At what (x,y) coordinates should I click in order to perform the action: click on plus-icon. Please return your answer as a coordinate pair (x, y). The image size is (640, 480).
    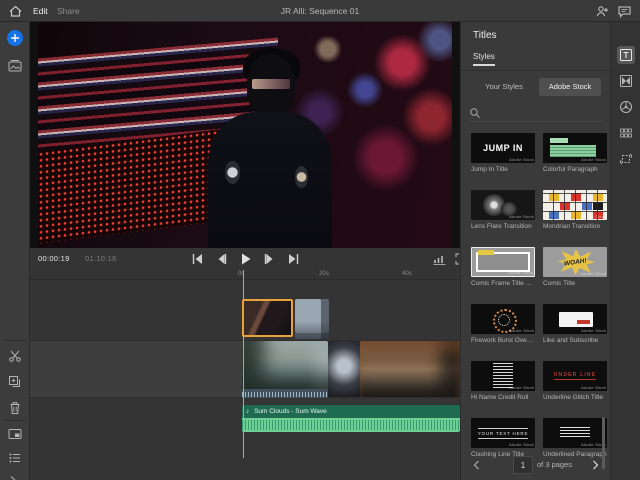
    Looking at the image, I should click on (15, 38).